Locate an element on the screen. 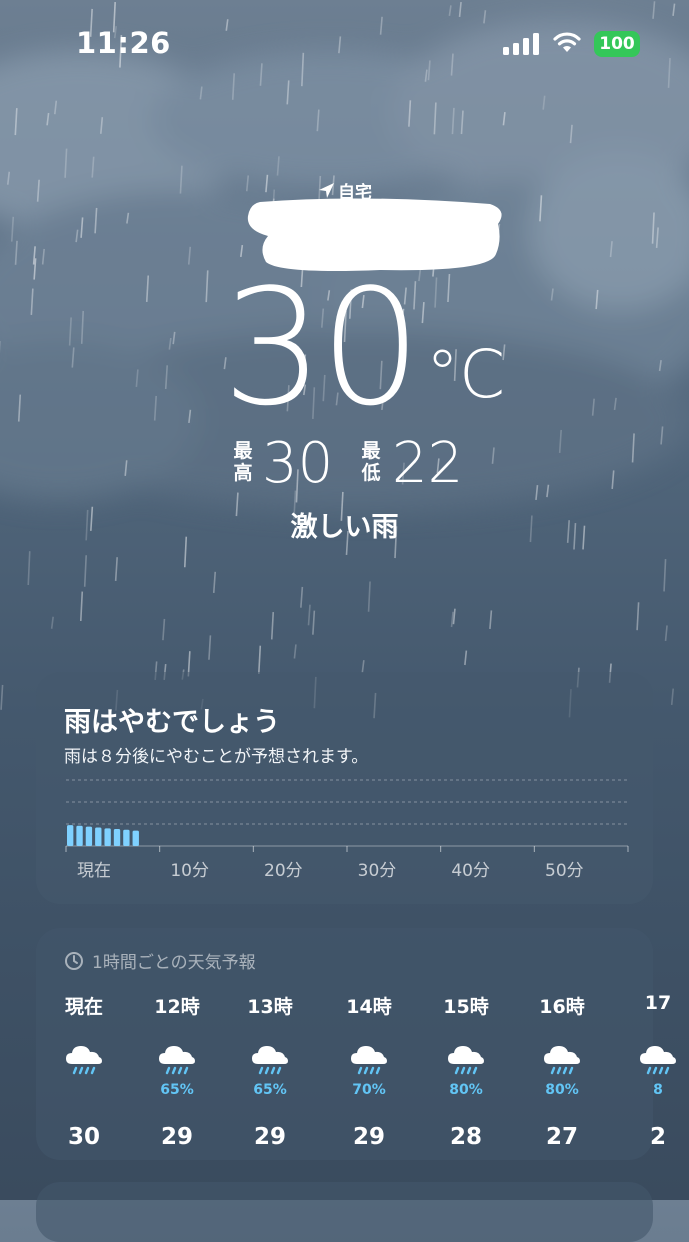  high-low: 最高 30 最低 22 is located at coordinates (355, 464).